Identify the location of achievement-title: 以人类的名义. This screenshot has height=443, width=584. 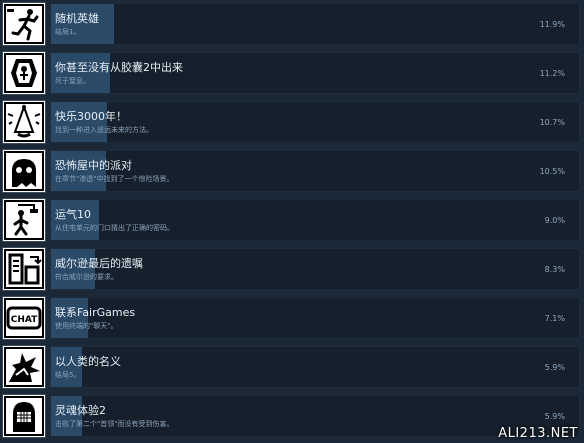
(88, 361).